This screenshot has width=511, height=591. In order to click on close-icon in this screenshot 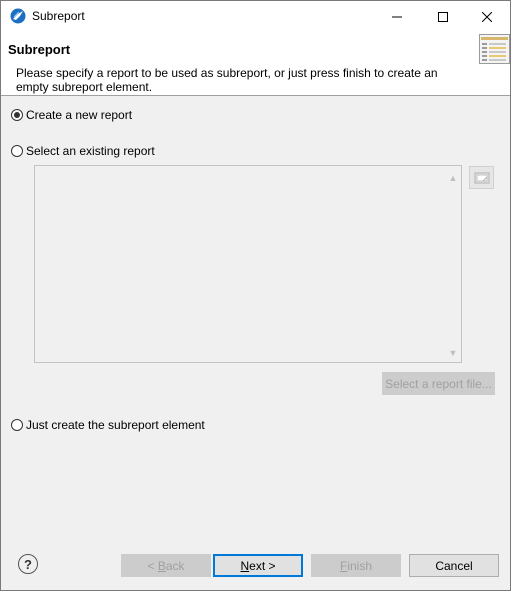, I will do `click(487, 16)`.